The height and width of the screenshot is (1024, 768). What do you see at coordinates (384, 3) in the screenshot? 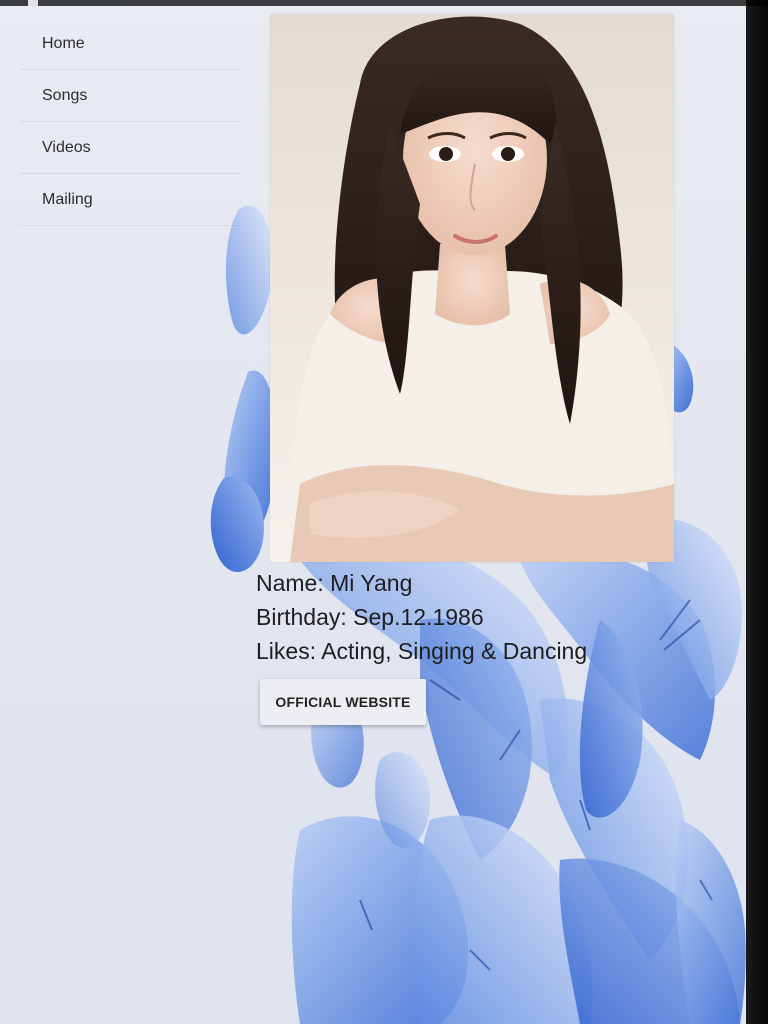
I see `status-bar` at bounding box center [384, 3].